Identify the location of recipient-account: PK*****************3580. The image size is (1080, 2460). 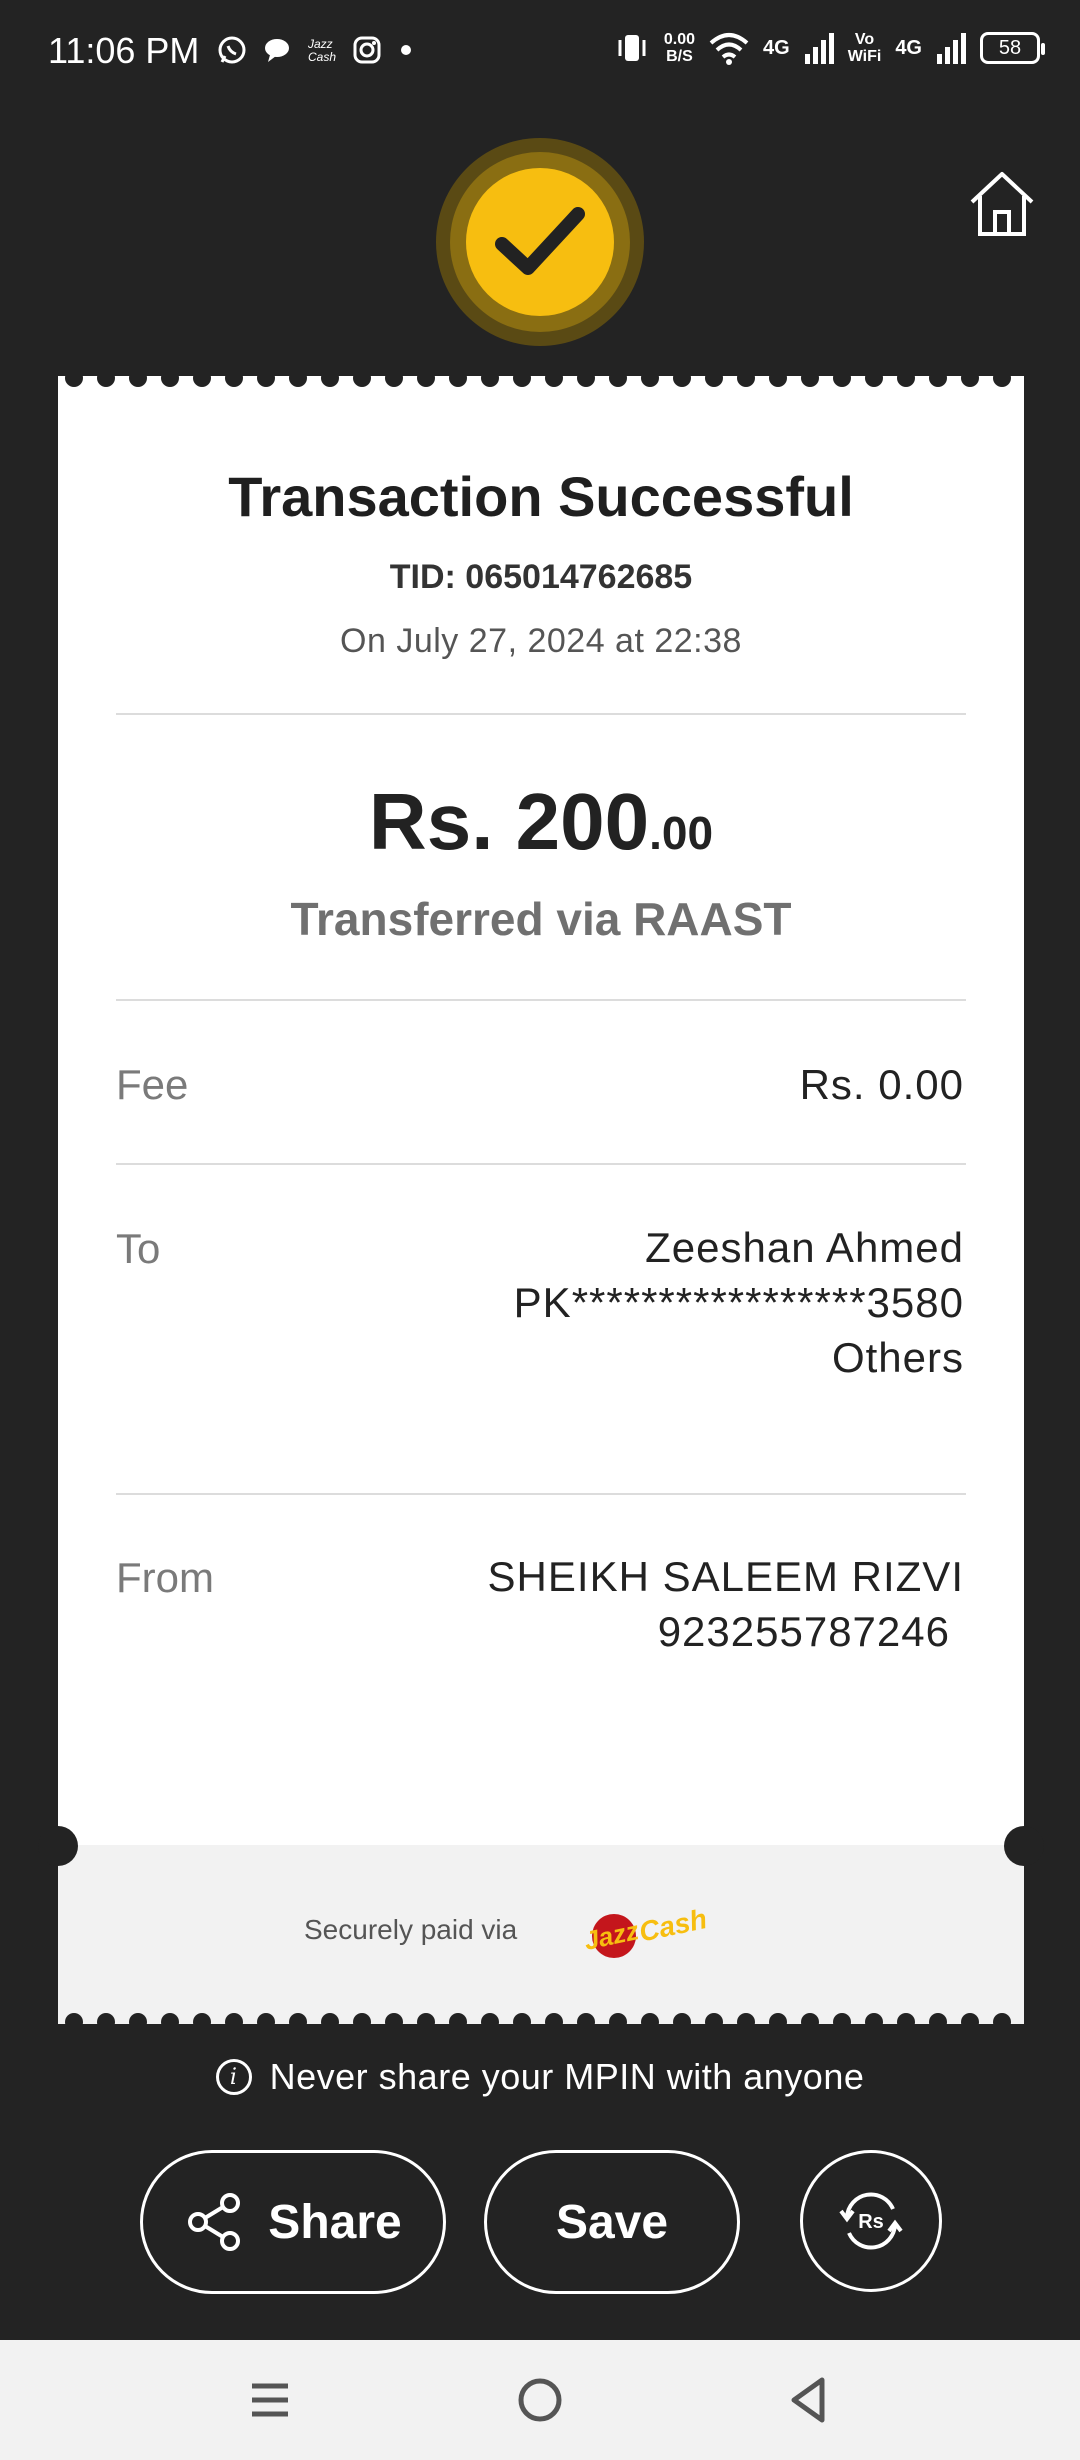
(738, 1302).